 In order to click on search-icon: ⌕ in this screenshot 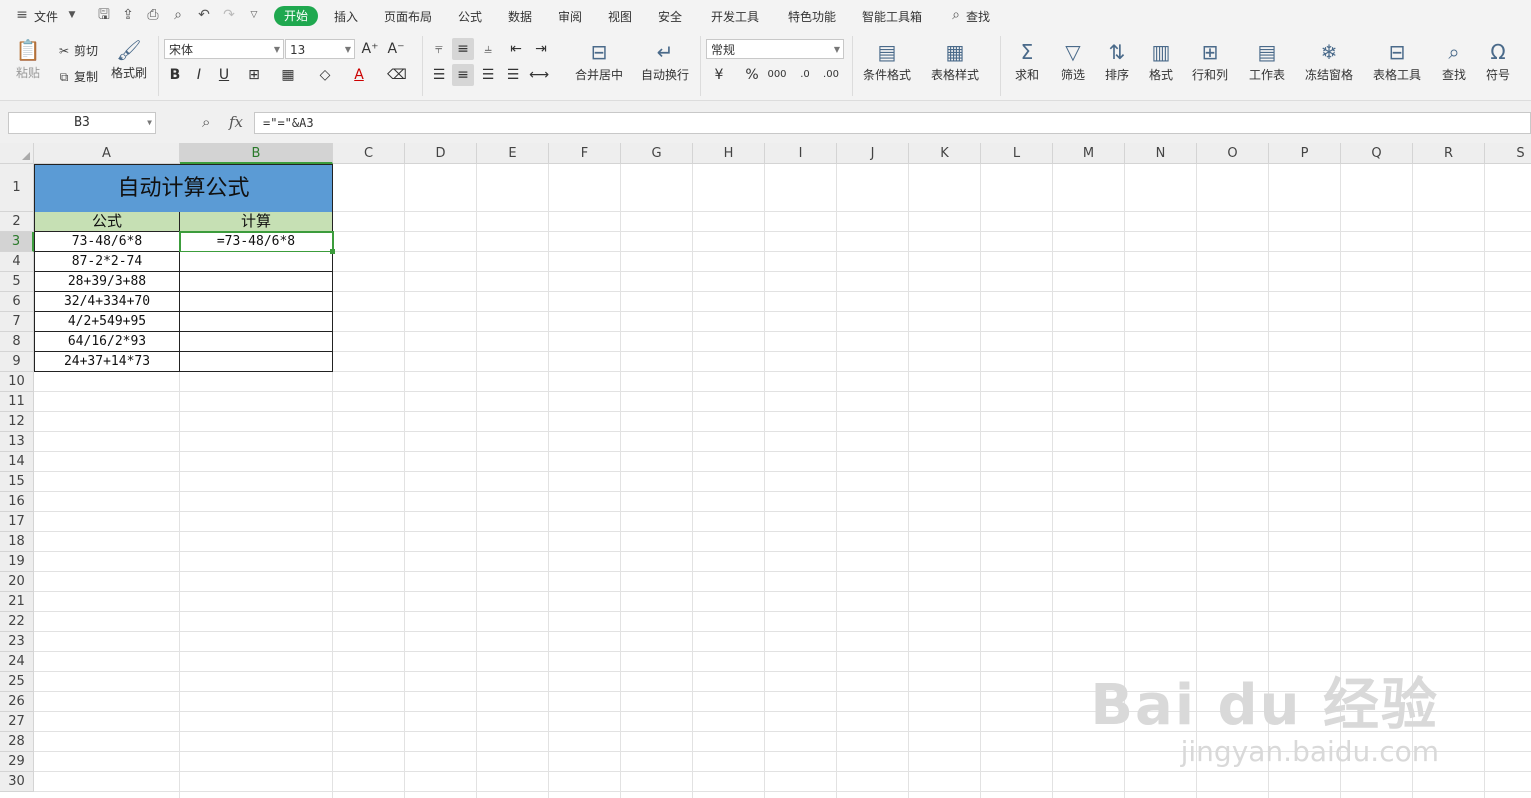, I will do `click(956, 15)`.